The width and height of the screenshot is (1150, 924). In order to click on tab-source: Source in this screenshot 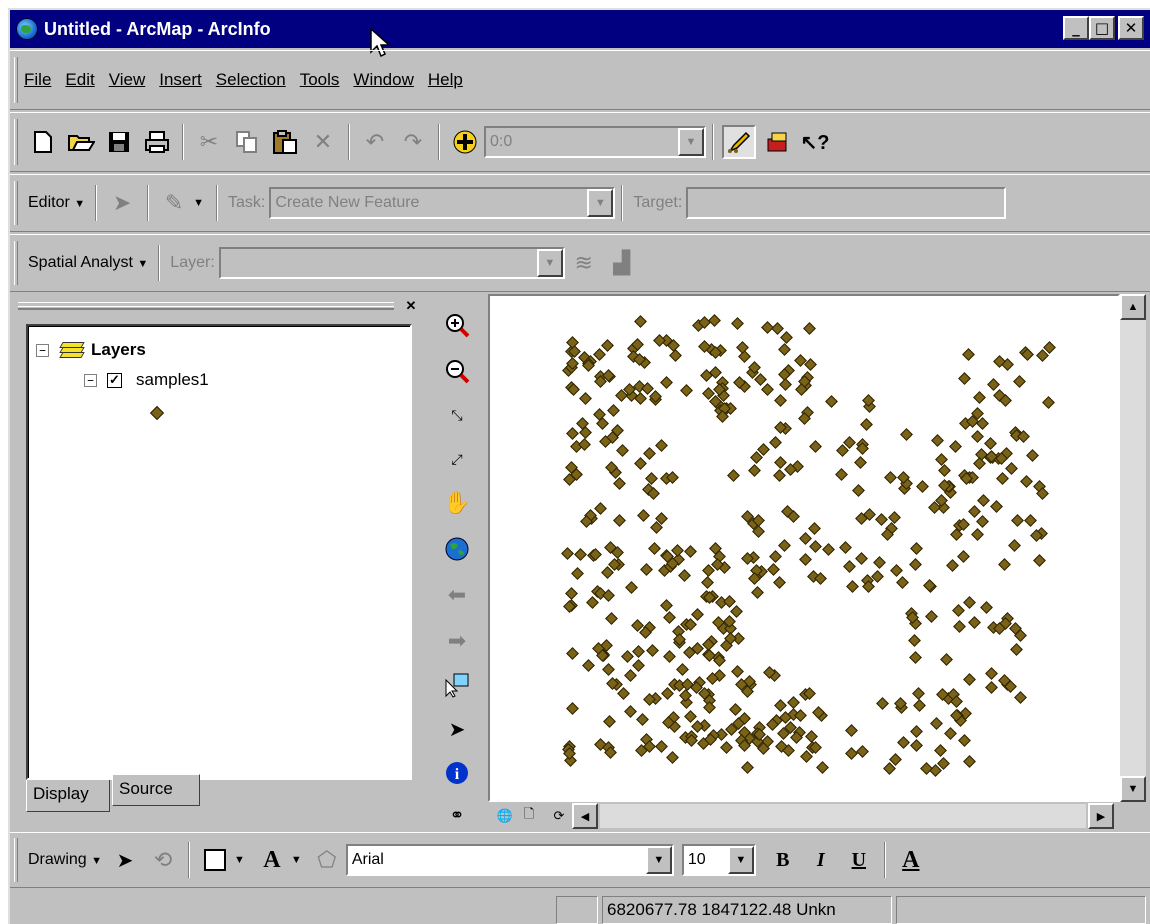, I will do `click(156, 790)`.